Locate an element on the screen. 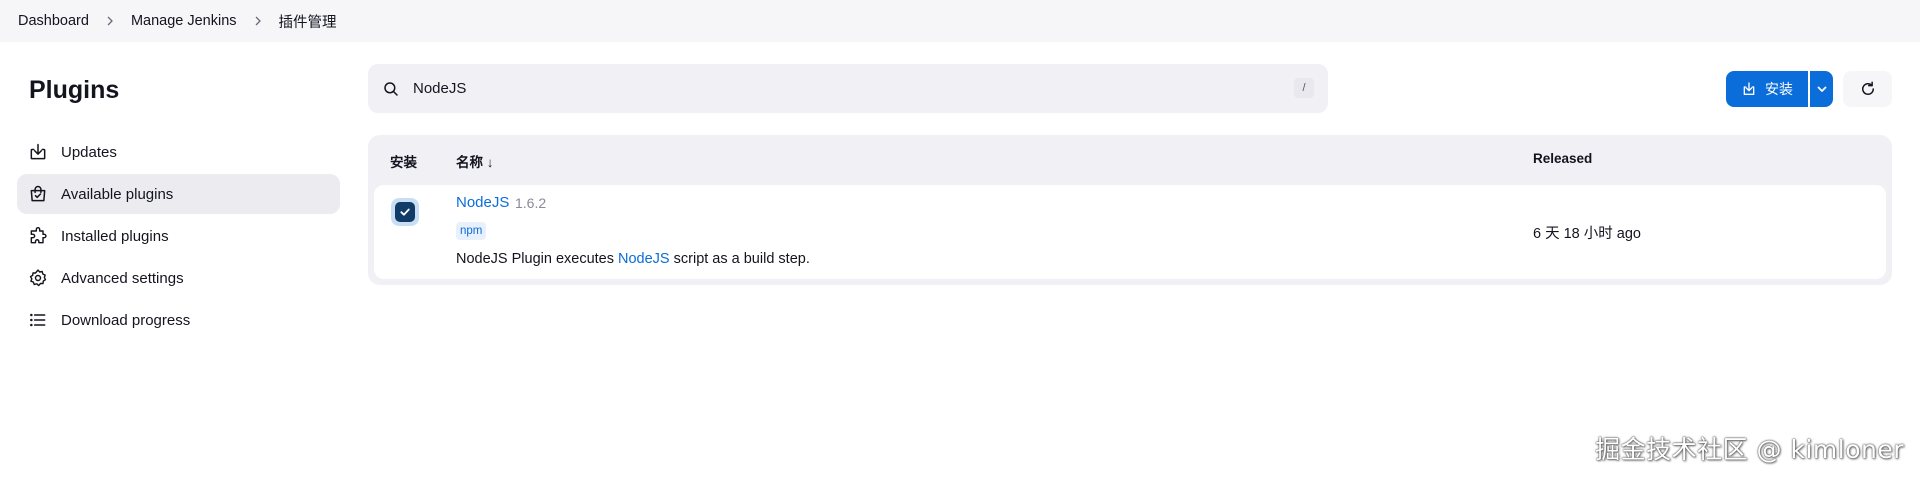 The image size is (1920, 477). gear-icon is located at coordinates (38, 278).